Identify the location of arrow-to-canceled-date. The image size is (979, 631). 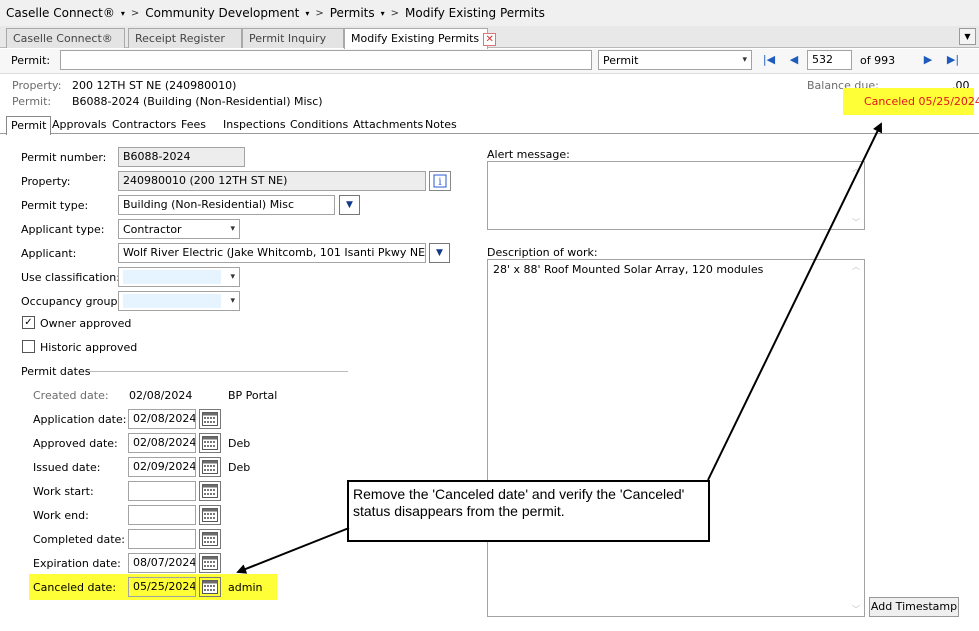
(293, 550).